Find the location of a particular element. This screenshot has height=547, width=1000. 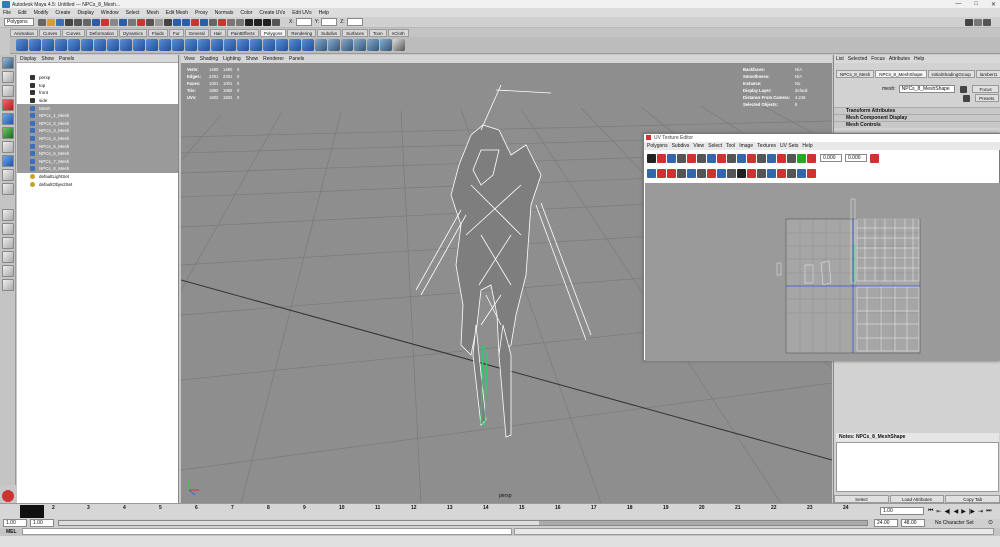

shelf-tab-curves-2: Curves is located at coordinates (73, 32).